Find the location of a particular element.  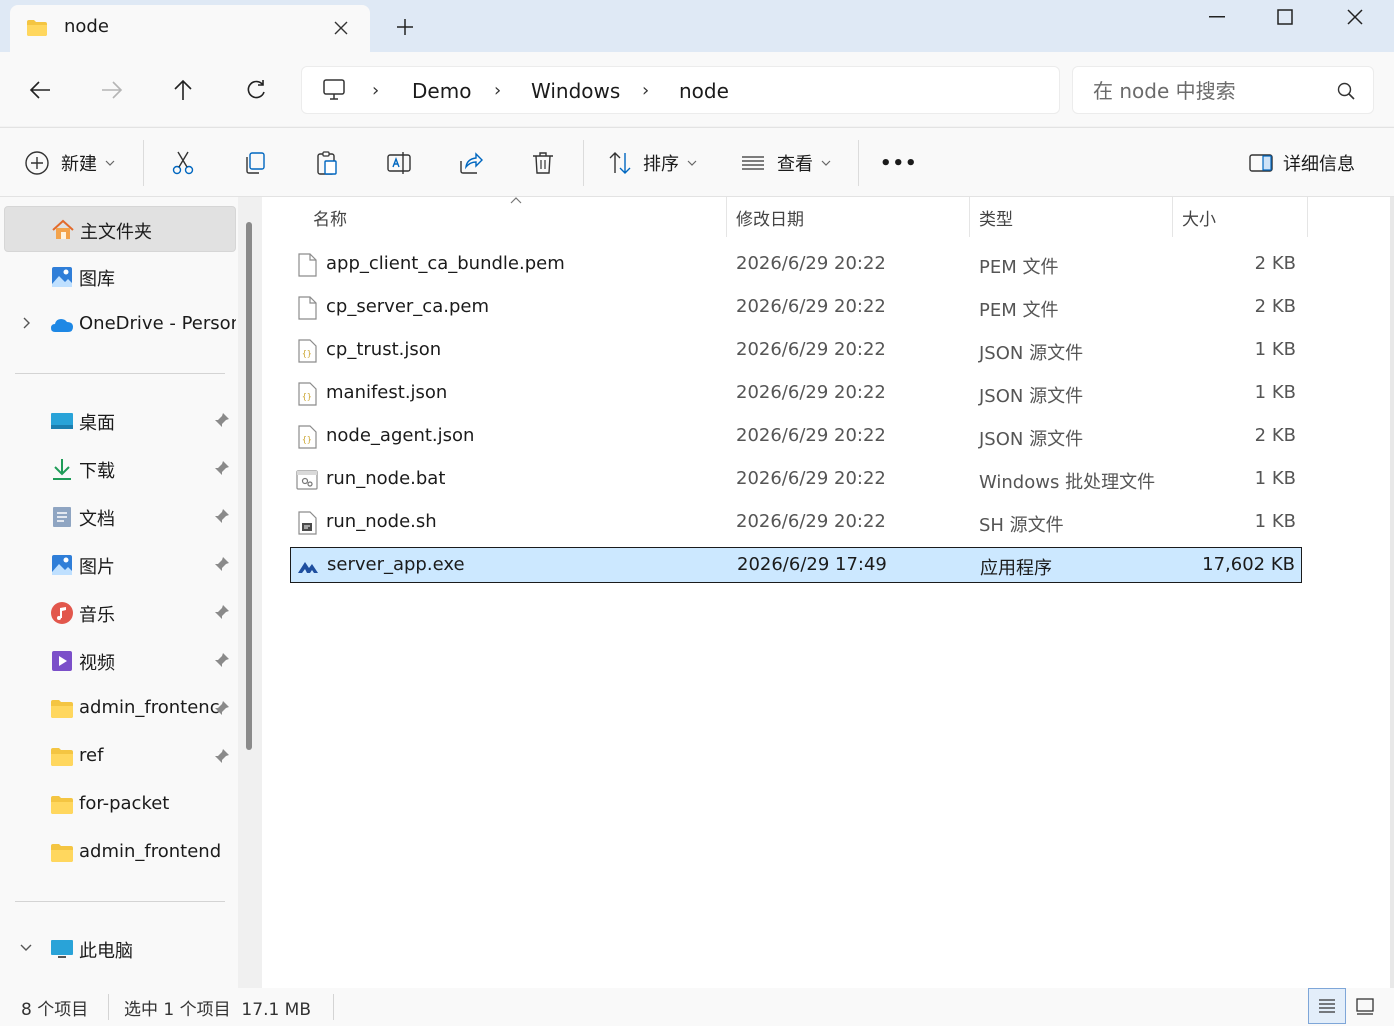

sort-button: 排序 is located at coordinates (652, 163).